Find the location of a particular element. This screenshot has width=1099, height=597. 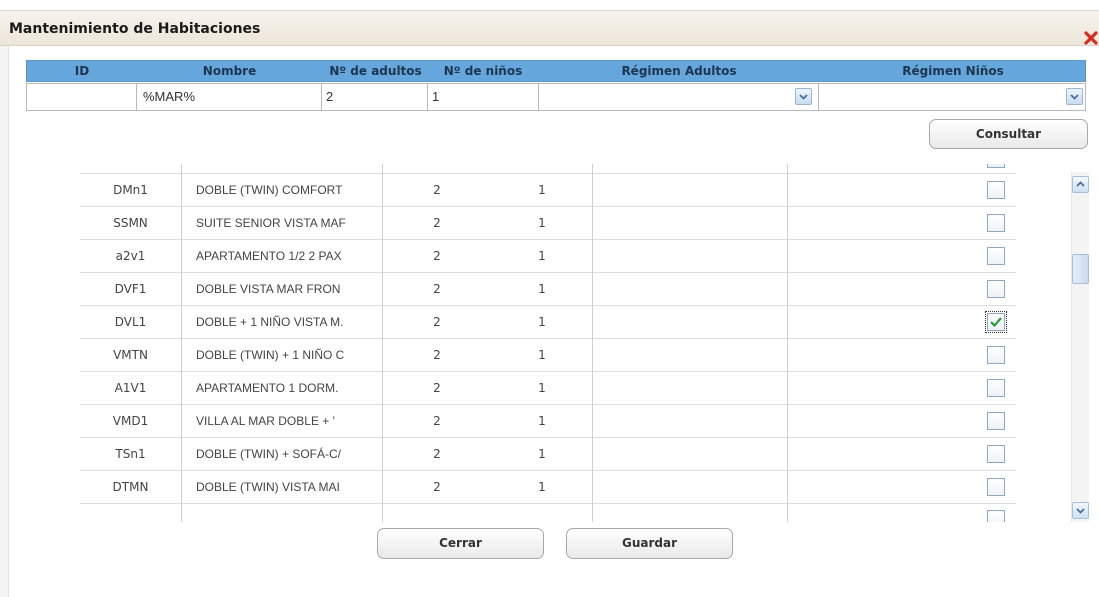

results-scrollbar is located at coordinates (1080, 347).